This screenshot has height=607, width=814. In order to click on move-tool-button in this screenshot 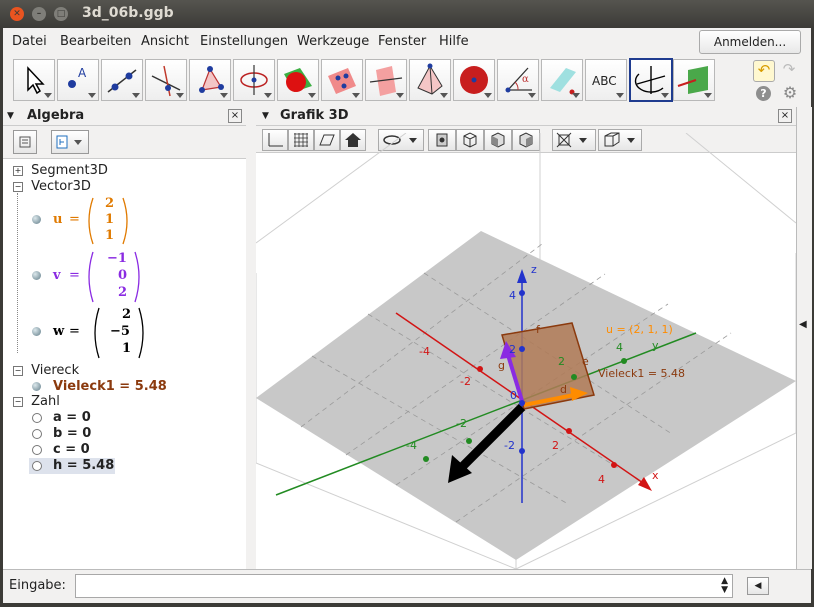, I will do `click(34, 80)`.